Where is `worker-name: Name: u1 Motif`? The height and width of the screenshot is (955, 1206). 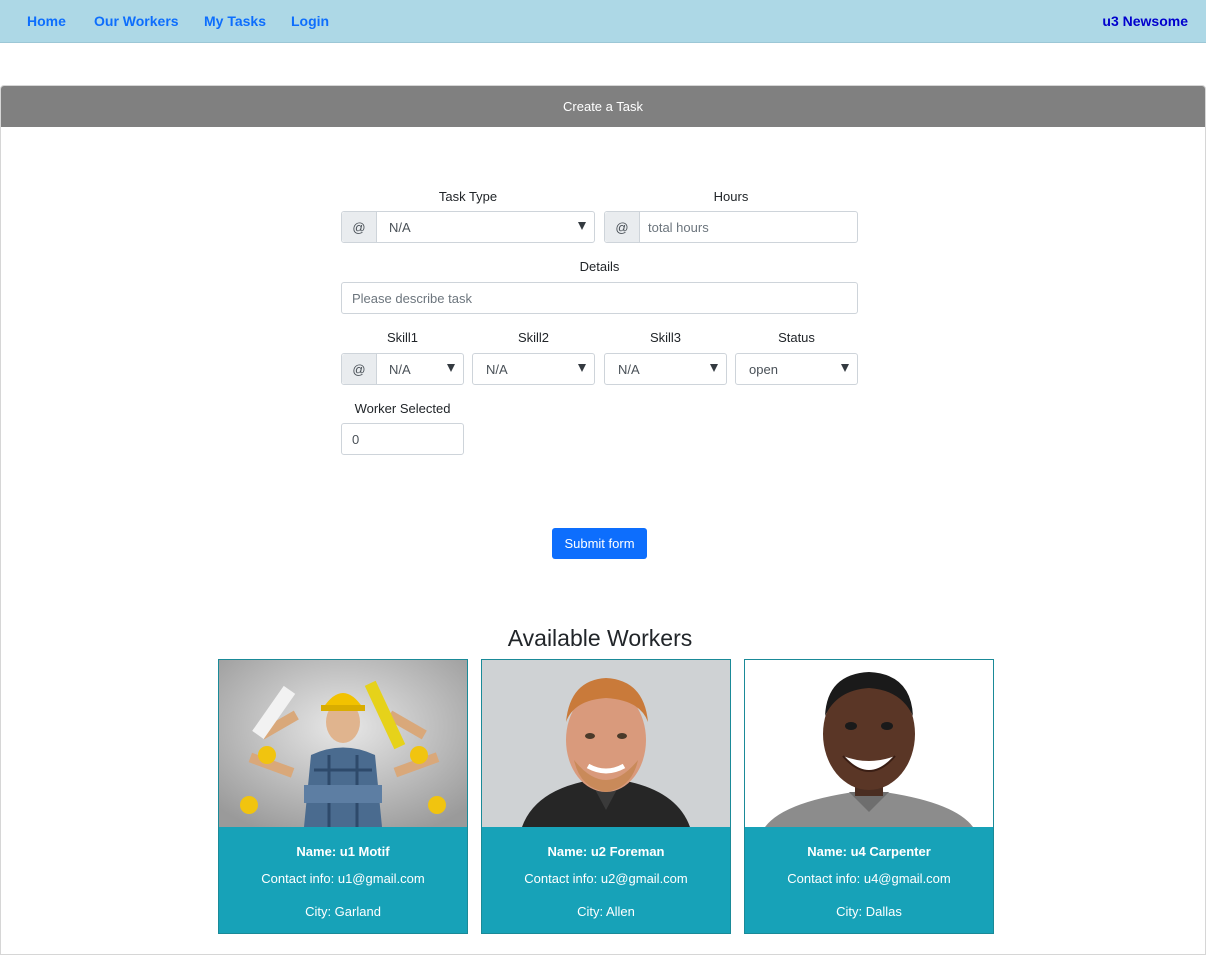
worker-name: Name: u1 Motif is located at coordinates (343, 851).